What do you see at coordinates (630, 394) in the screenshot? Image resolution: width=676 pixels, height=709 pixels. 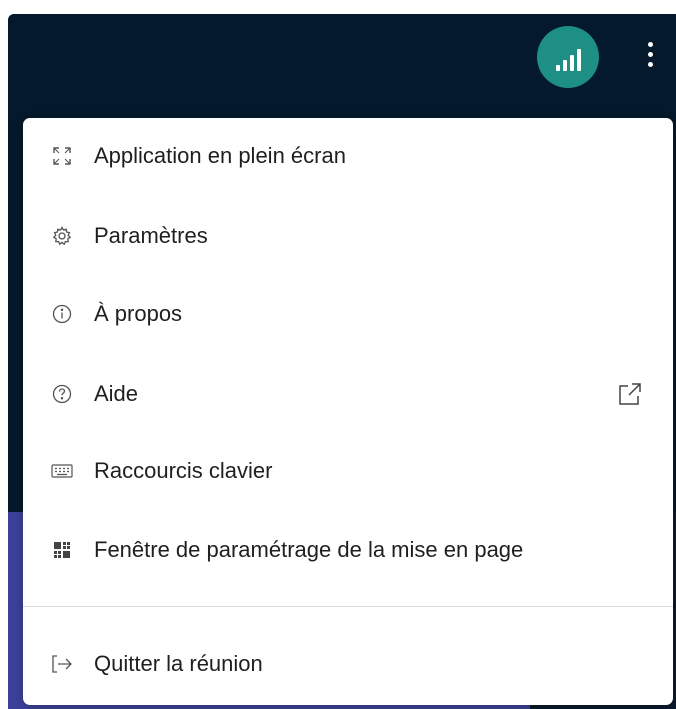 I see `external-link-icon` at bounding box center [630, 394].